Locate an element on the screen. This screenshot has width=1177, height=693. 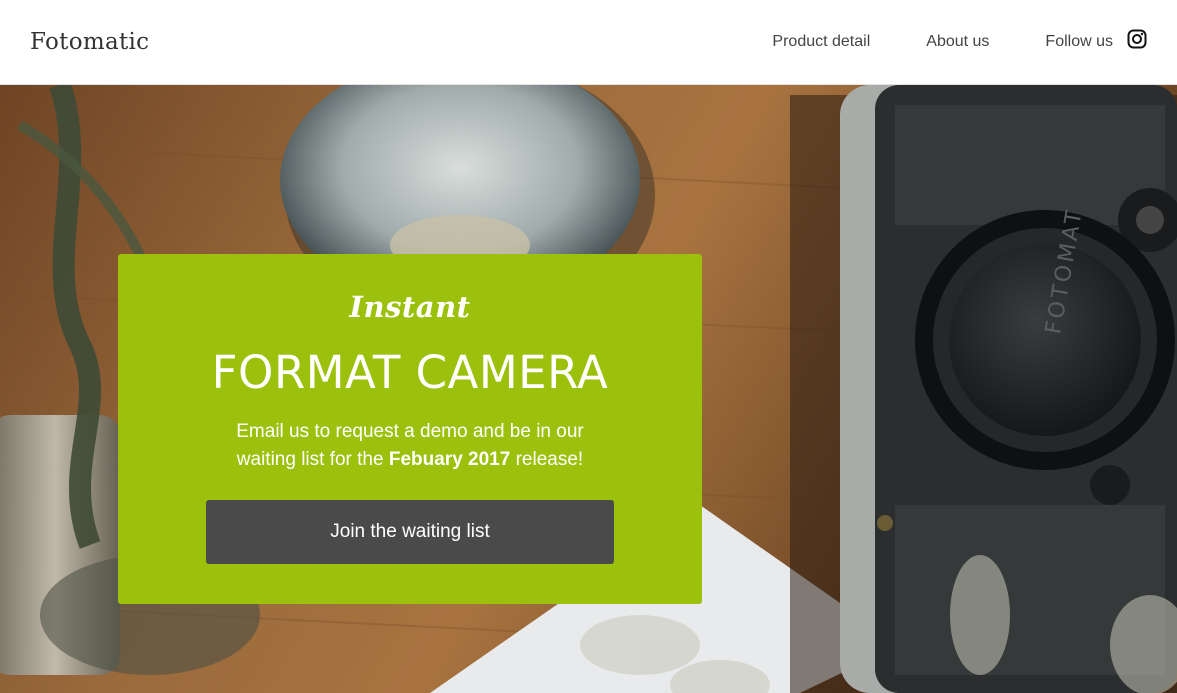
desc-text-end: release! is located at coordinates (549, 459).